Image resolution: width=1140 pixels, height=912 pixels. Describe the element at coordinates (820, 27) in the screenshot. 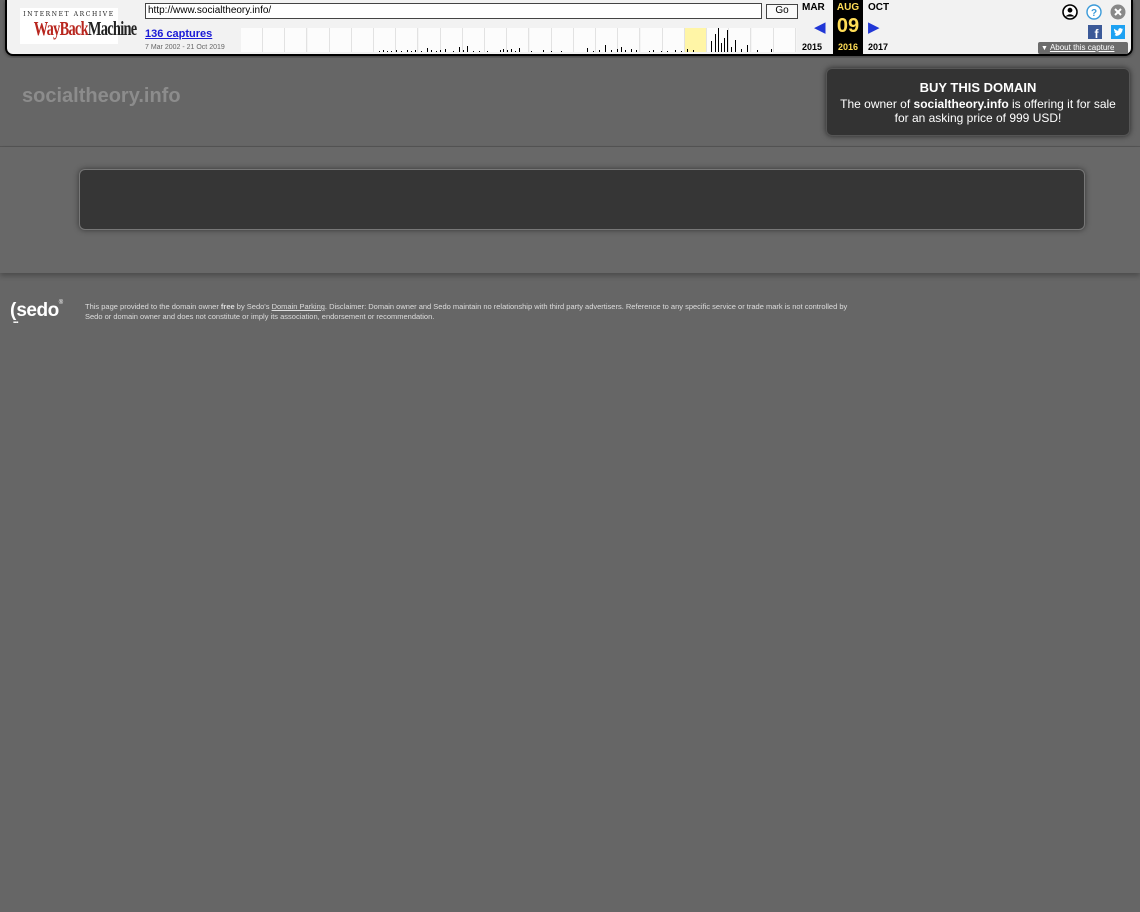

I see `prev-capture-arrow-icon: ◀` at that location.